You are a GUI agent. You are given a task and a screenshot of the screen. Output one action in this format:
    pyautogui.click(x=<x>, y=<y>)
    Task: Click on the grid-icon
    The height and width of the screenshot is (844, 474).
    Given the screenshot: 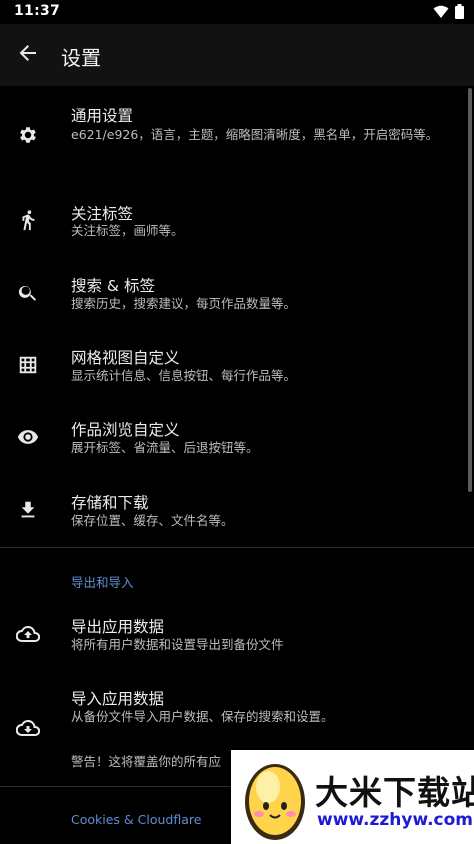 What is the action you would take?
    pyautogui.click(x=28, y=365)
    